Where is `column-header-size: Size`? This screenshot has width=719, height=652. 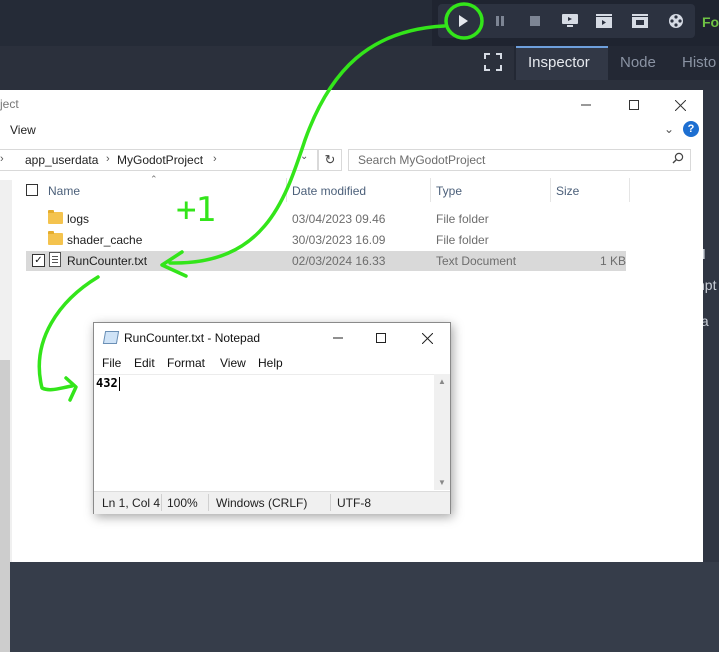
column-header-size: Size is located at coordinates (567, 191).